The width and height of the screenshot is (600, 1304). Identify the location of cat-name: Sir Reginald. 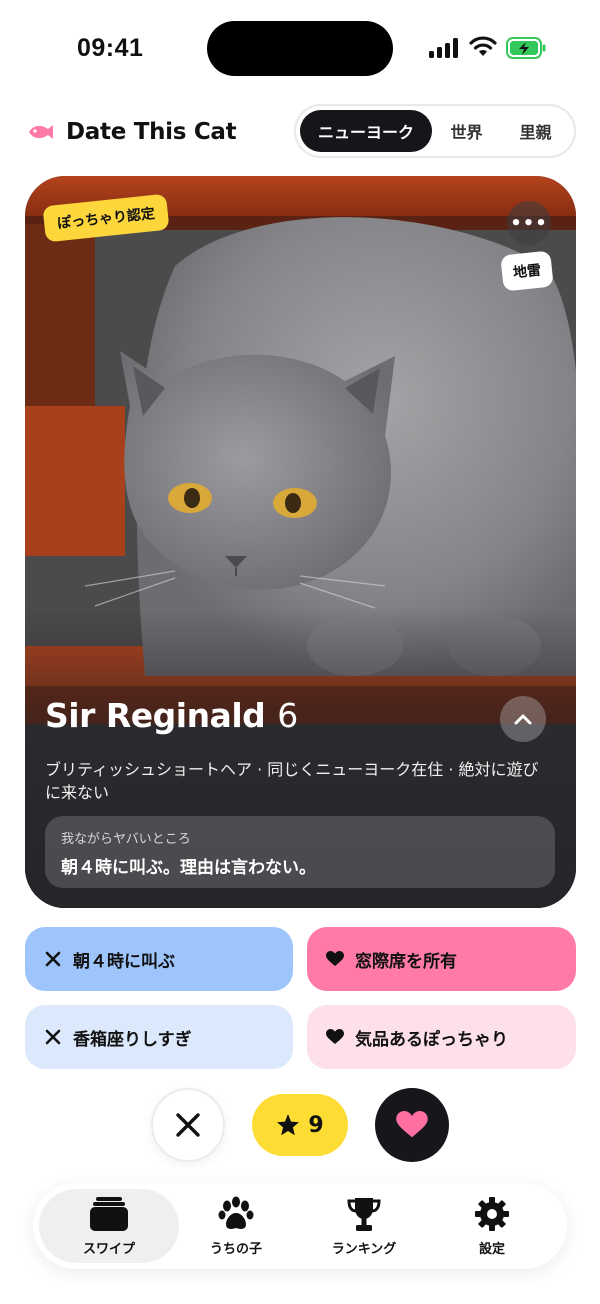
(155, 715).